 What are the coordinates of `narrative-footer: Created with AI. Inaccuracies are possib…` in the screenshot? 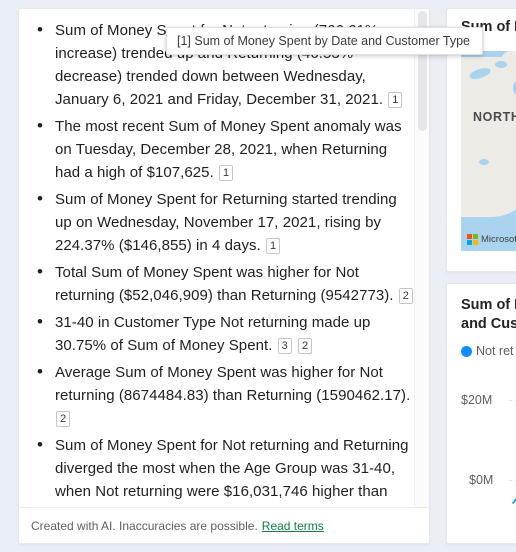 It's located at (224, 525).